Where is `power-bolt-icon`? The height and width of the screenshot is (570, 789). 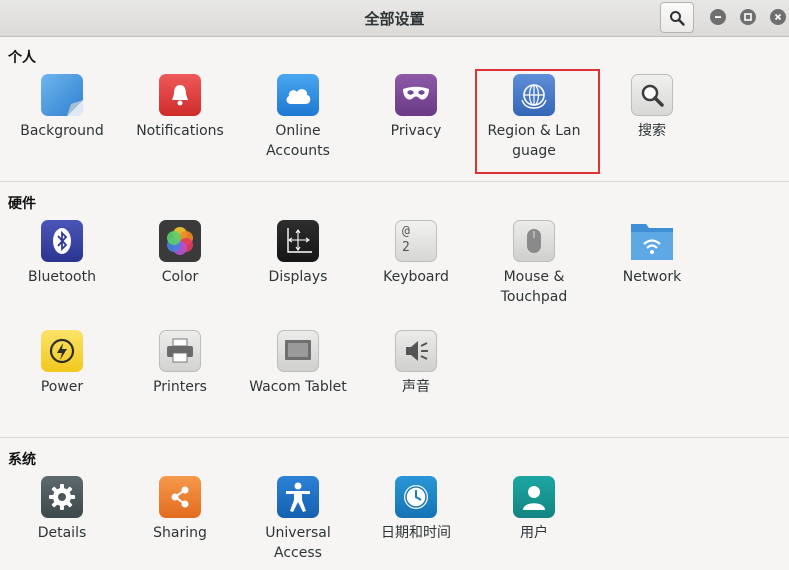
power-bolt-icon is located at coordinates (62, 351).